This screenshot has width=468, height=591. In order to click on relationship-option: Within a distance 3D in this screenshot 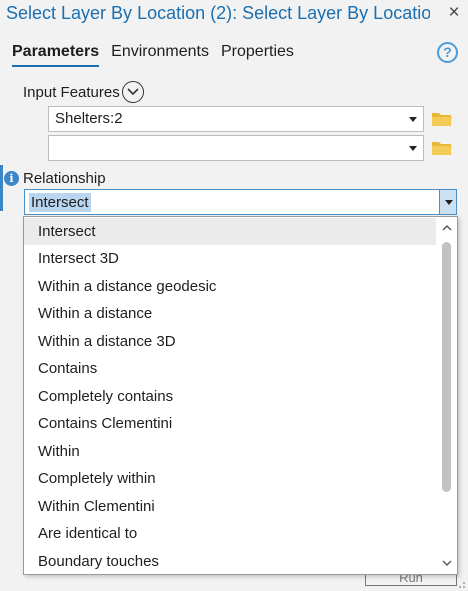, I will do `click(230, 341)`.